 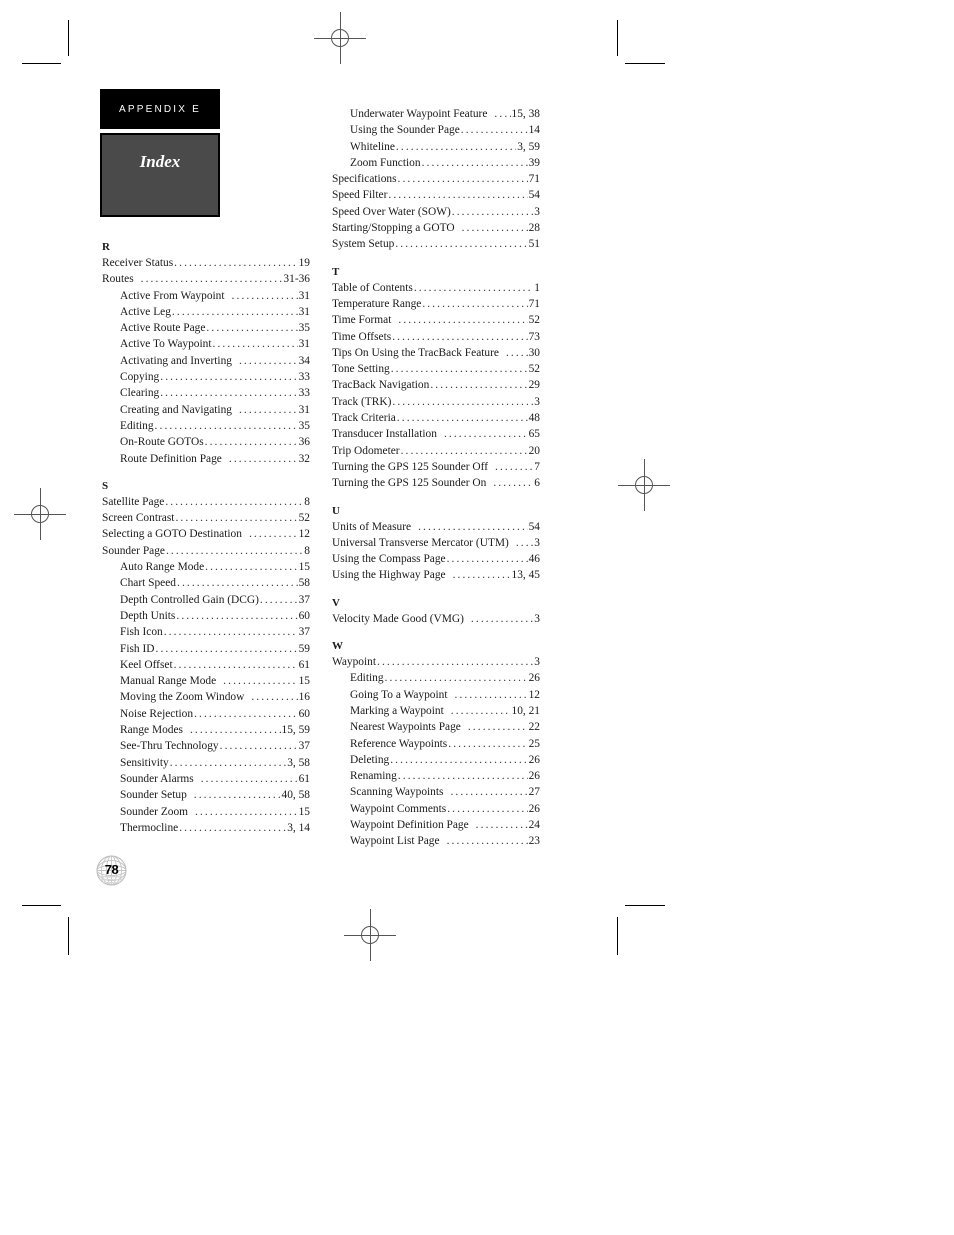 I want to click on index-entry-page: 28, so click(x=534, y=228).